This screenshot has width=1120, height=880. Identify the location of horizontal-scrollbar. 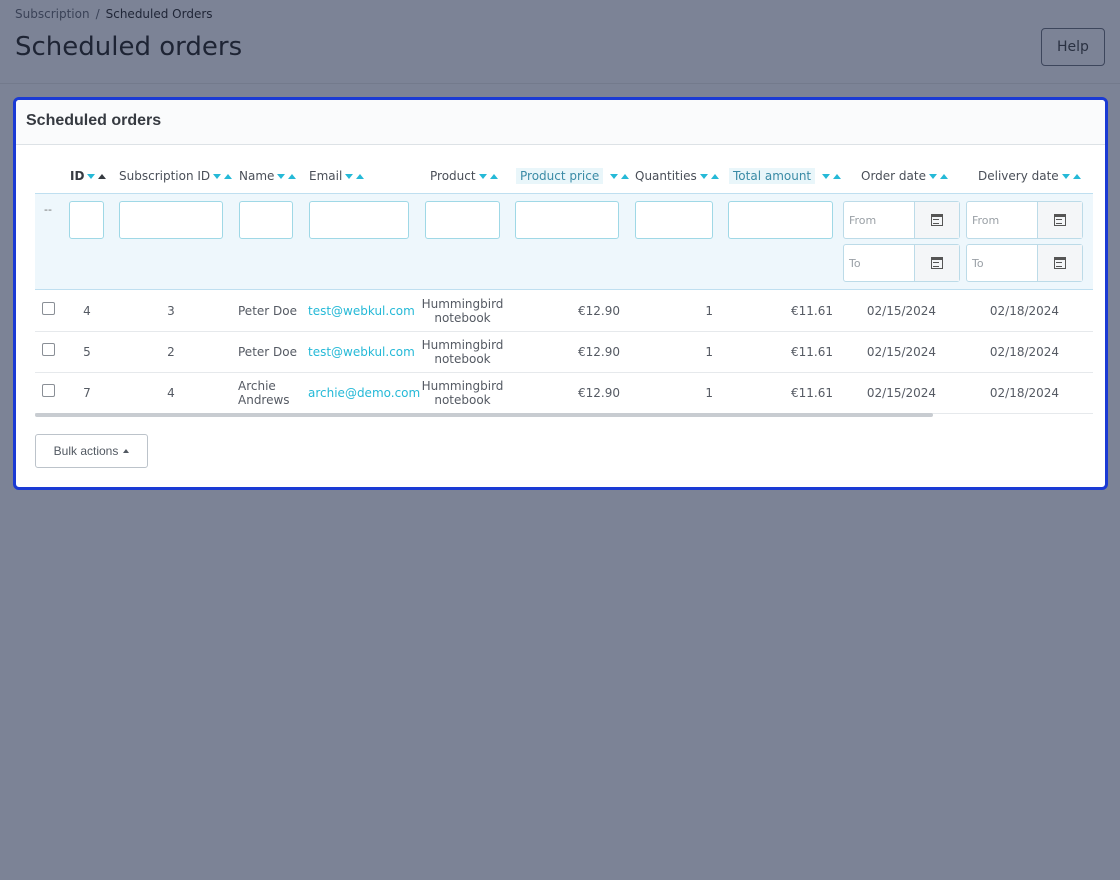
(484, 415).